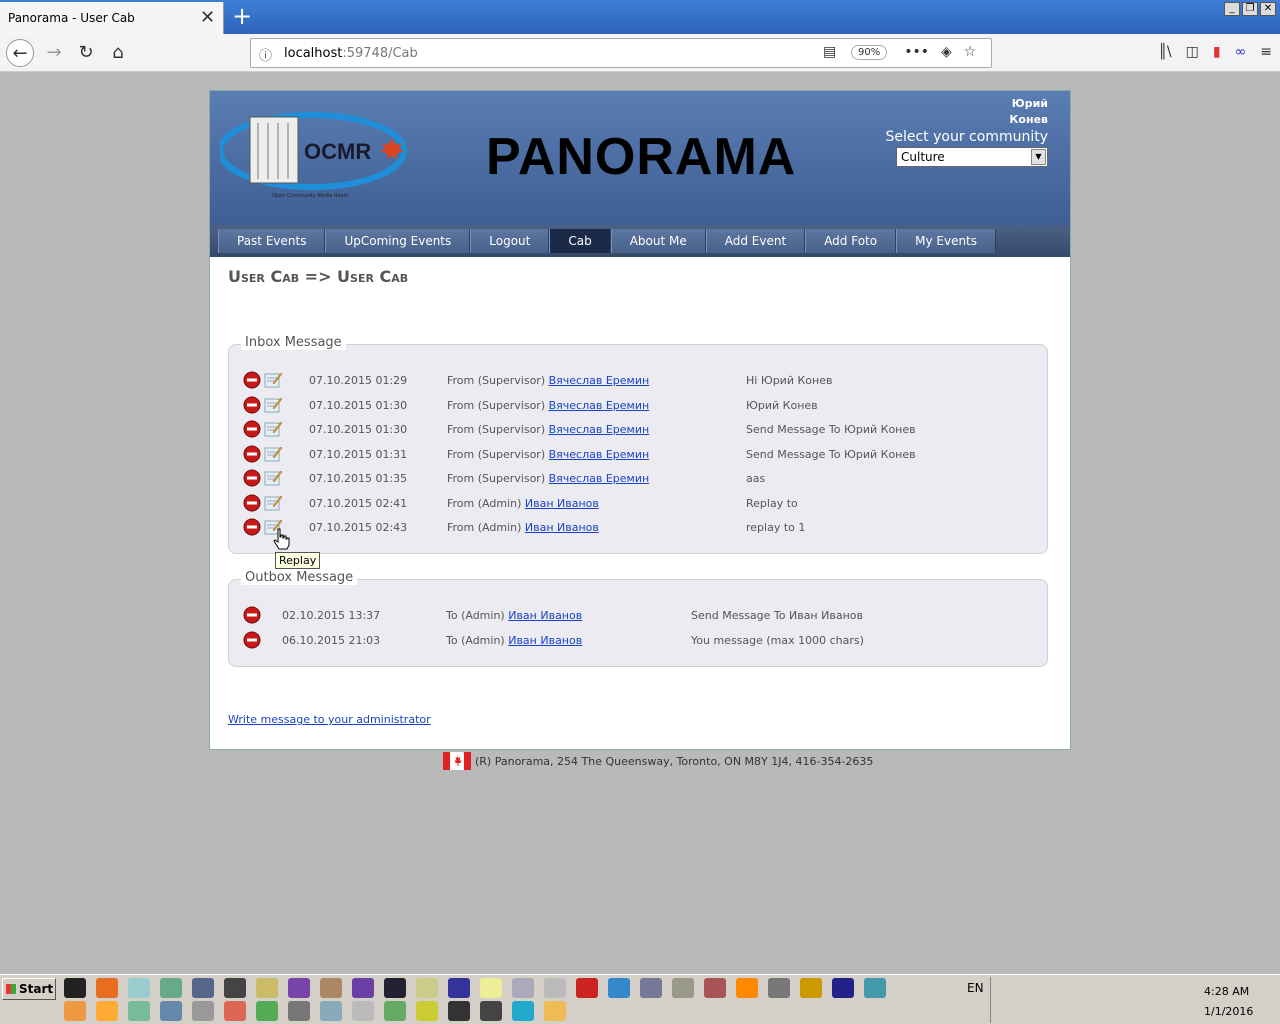 This screenshot has height=1024, width=1280. I want to click on menu-item-my-events: My Events, so click(946, 241).